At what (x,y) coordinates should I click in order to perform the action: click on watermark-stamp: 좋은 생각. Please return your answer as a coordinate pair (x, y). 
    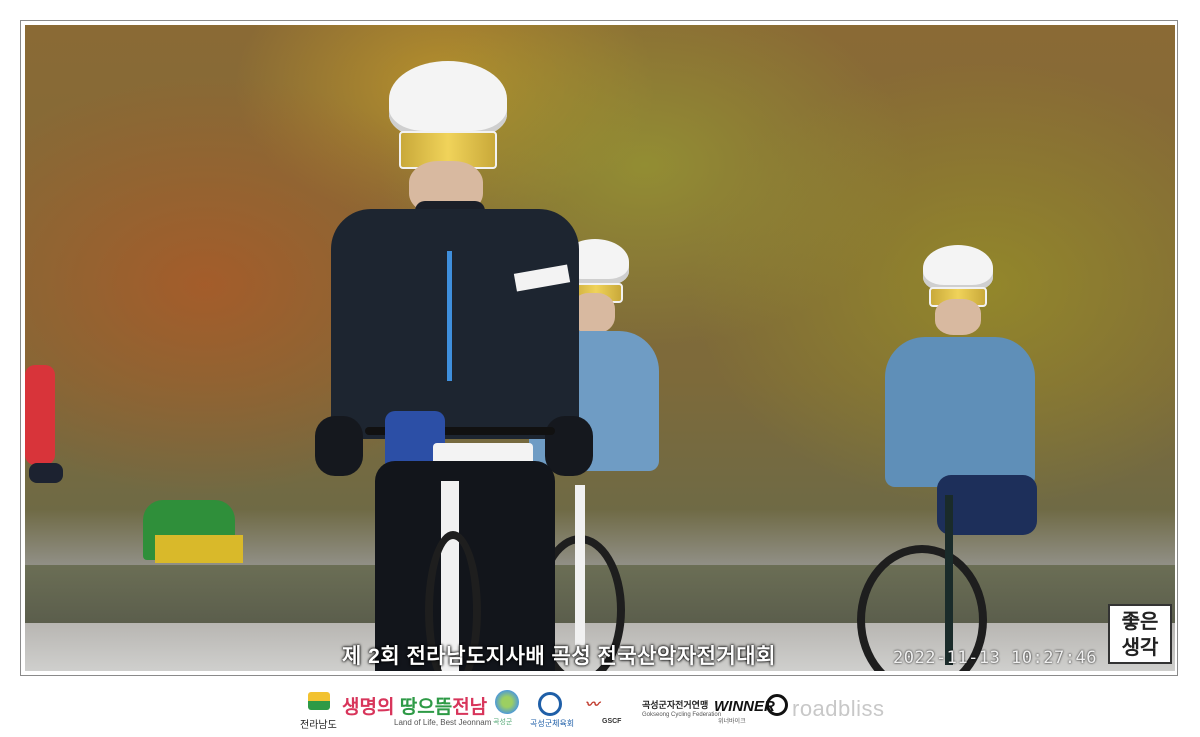
    Looking at the image, I should click on (1140, 634).